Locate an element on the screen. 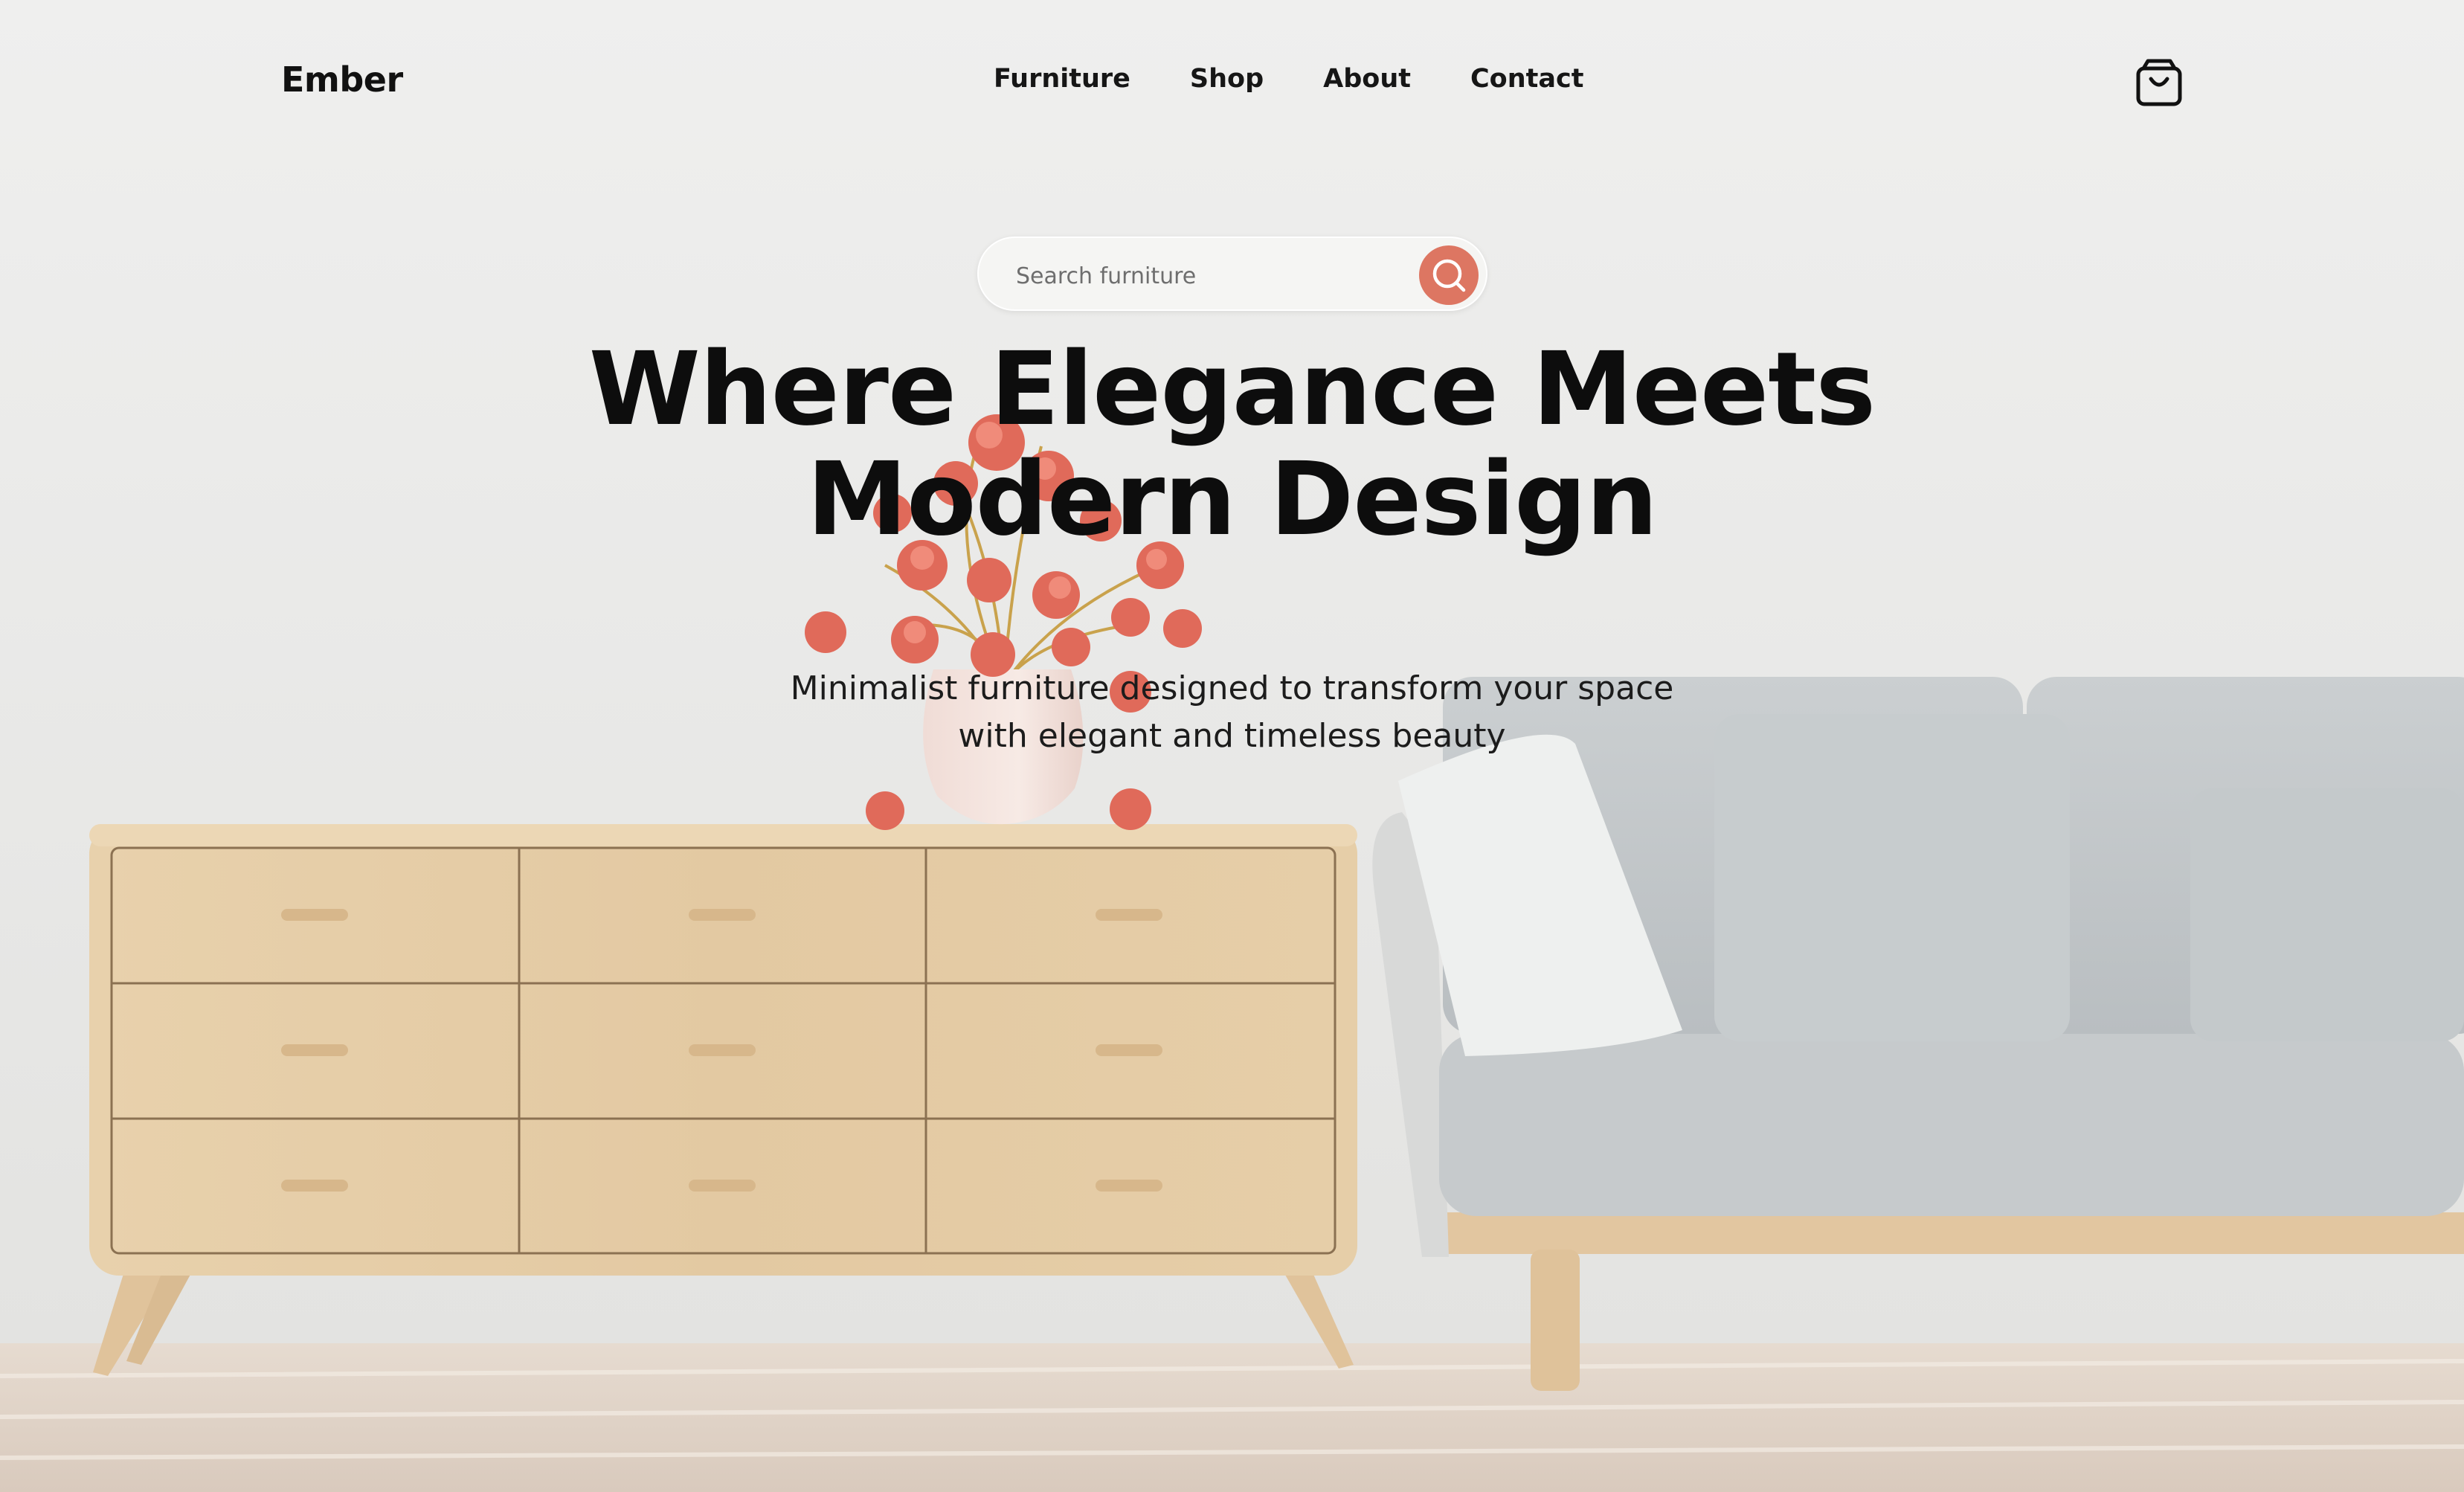  hero-title: Where Elegance Meets Modern Design is located at coordinates (1232, 445).